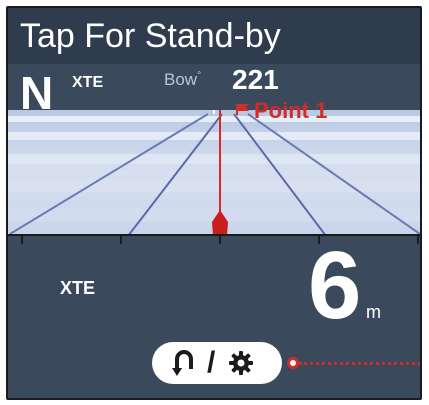 The width and height of the screenshot is (429, 405). Describe the element at coordinates (373, 312) in the screenshot. I see `xte-unit: m` at that location.